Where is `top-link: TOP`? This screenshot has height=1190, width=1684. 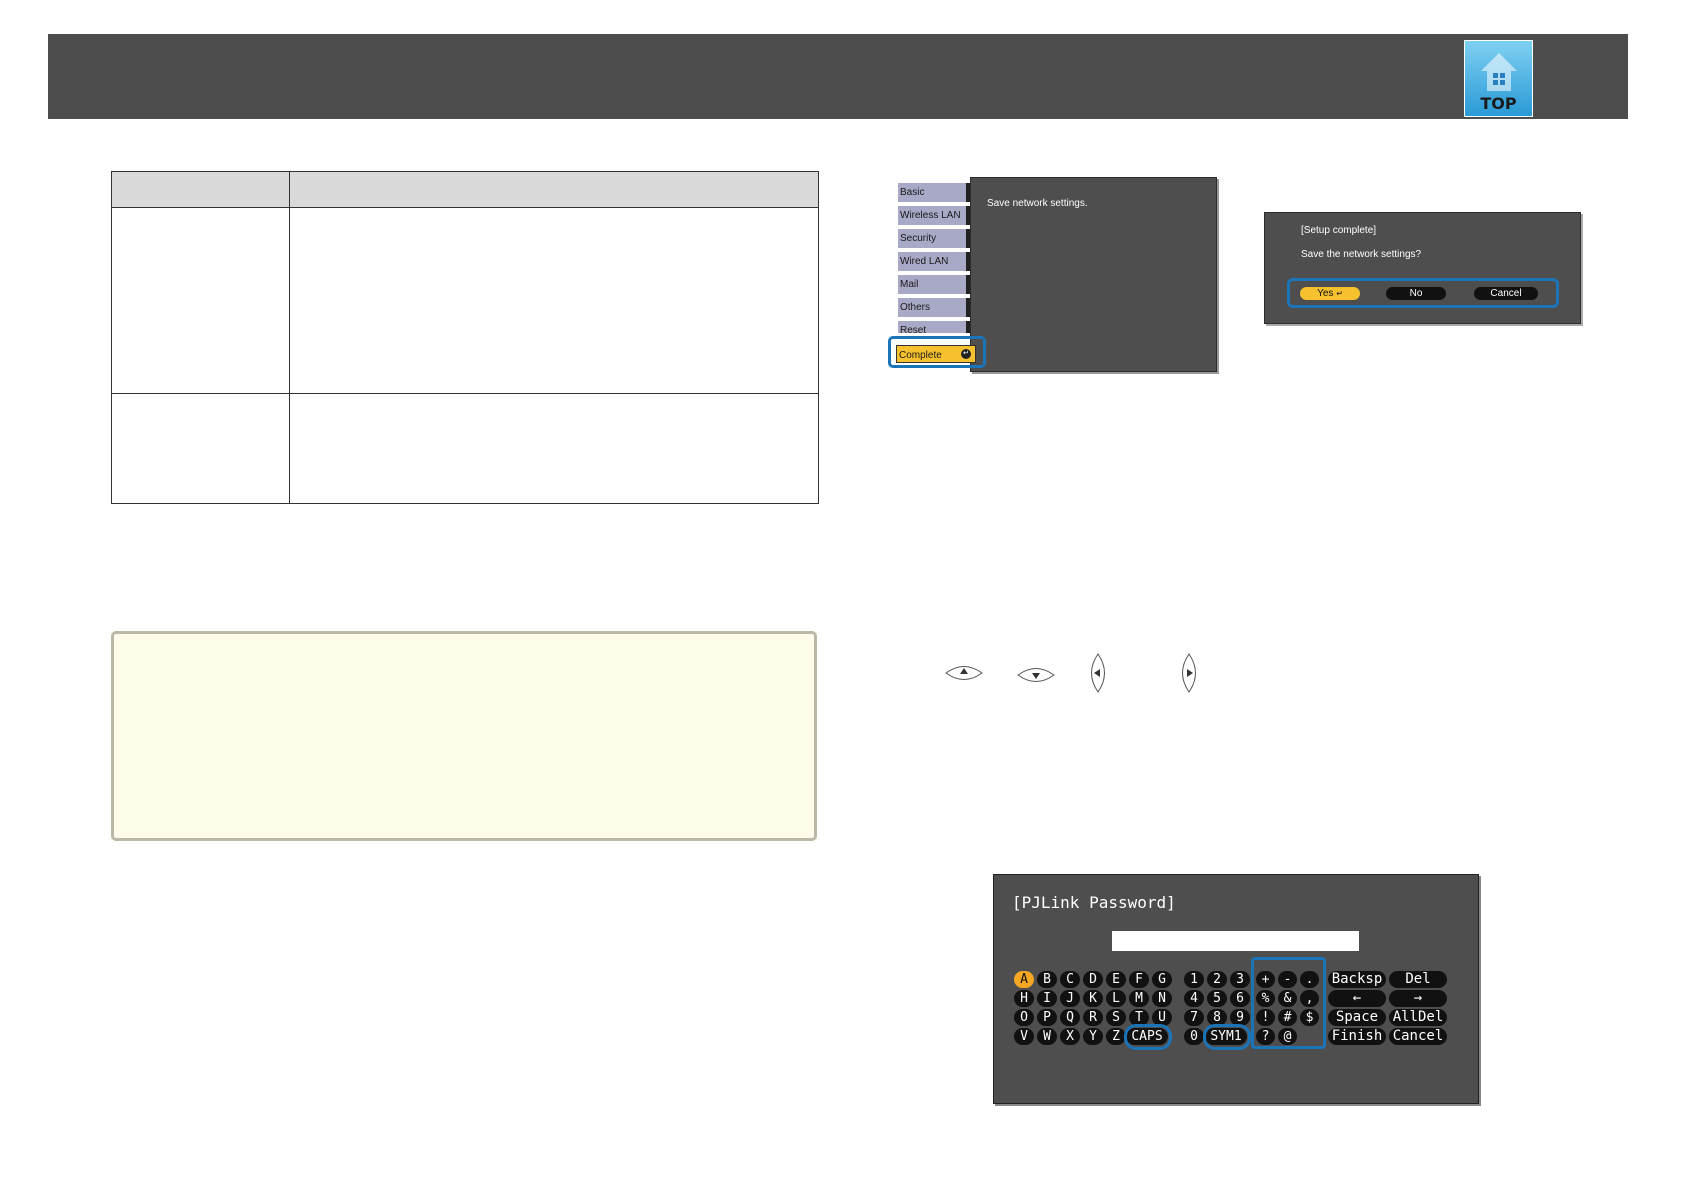
top-link: TOP is located at coordinates (1498, 78).